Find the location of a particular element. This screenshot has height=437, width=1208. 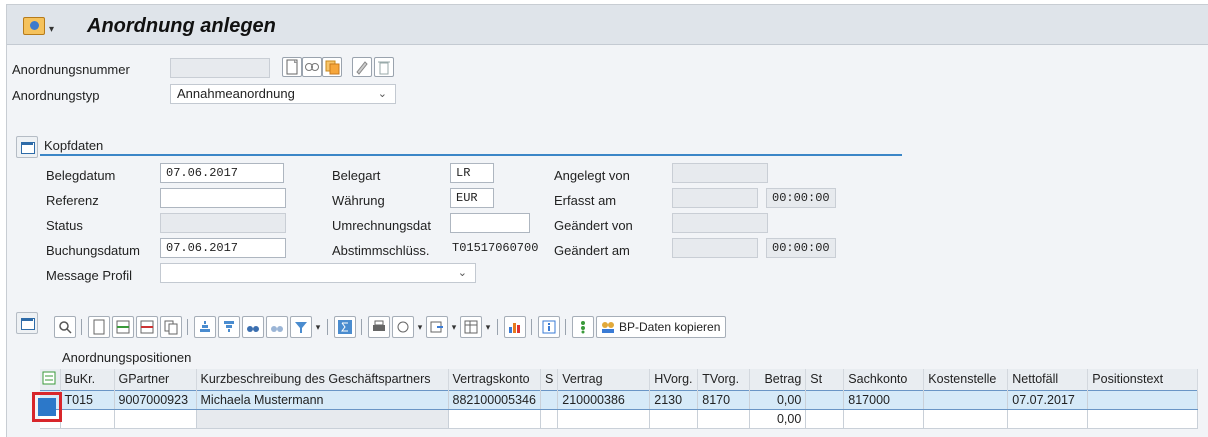

settings-button is located at coordinates (583, 327).